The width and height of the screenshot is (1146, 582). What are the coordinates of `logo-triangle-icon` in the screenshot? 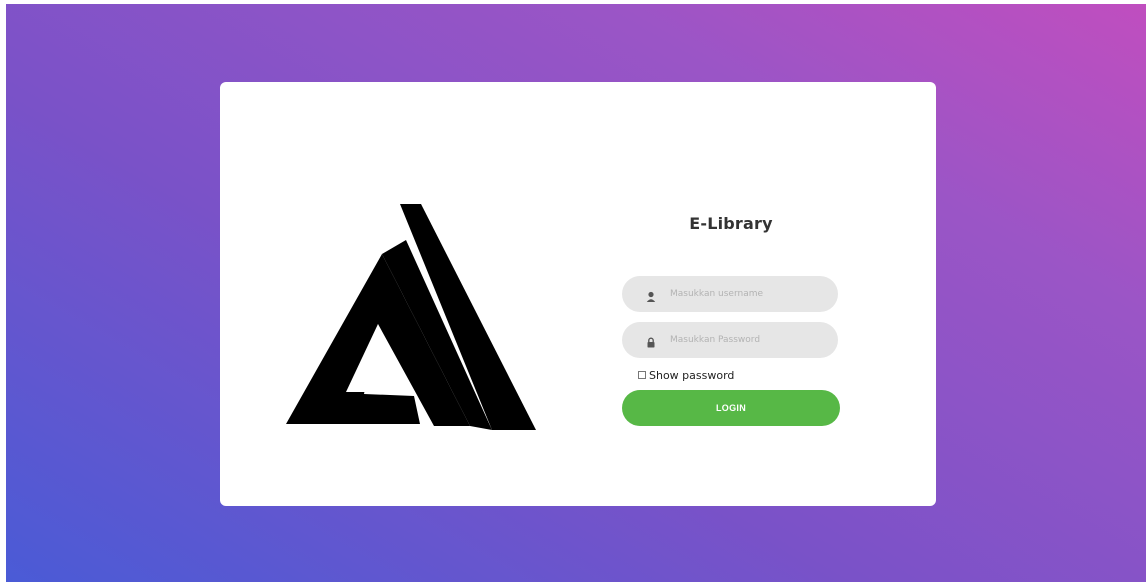 It's located at (411, 318).